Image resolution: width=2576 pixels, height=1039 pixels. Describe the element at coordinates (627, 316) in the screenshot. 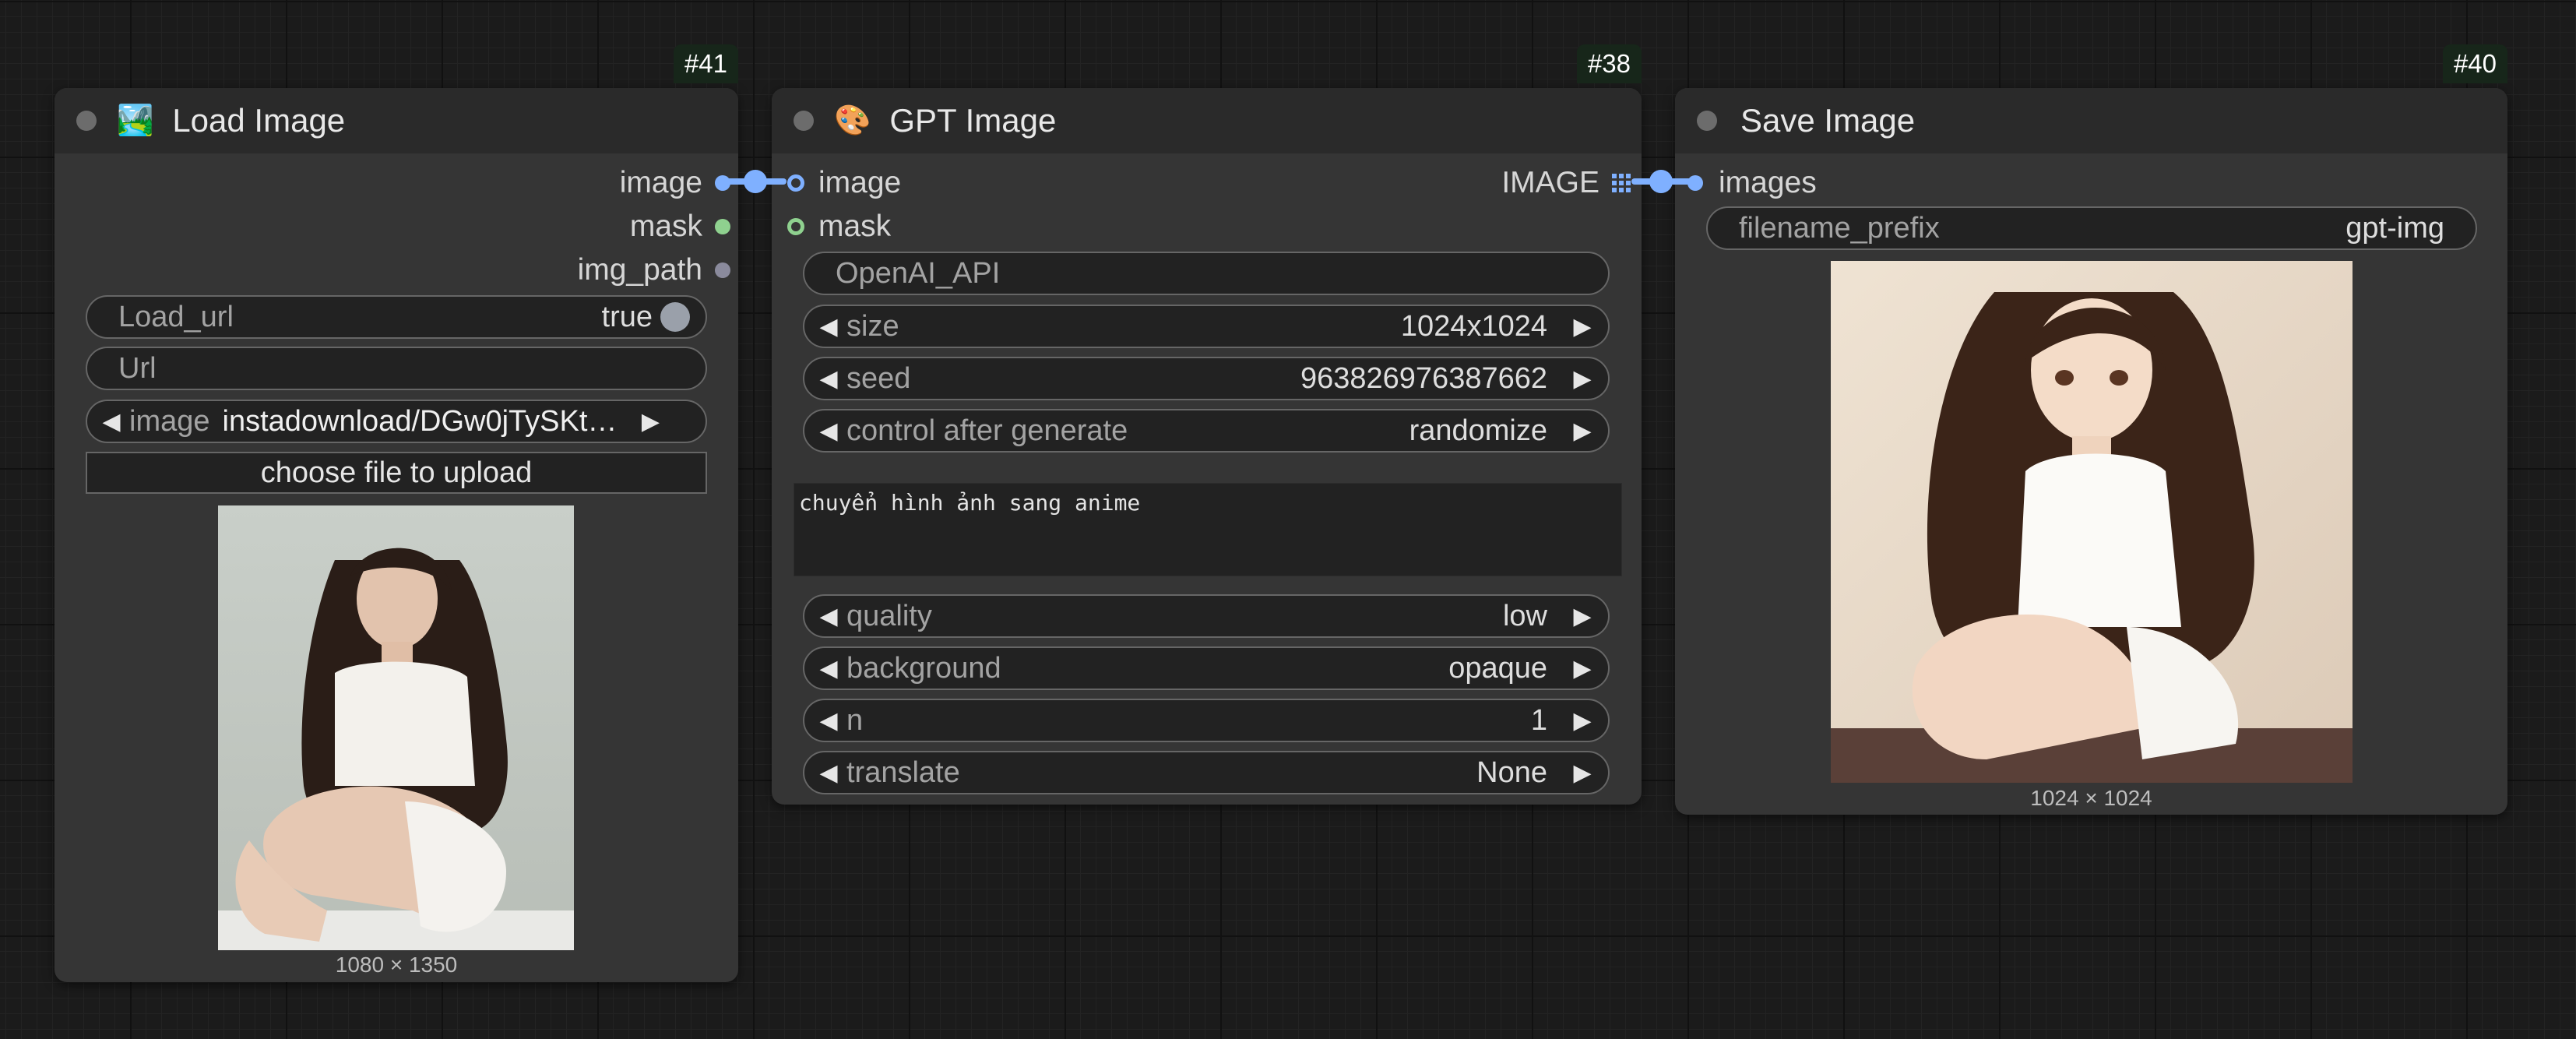

I see `widget-value: true` at that location.